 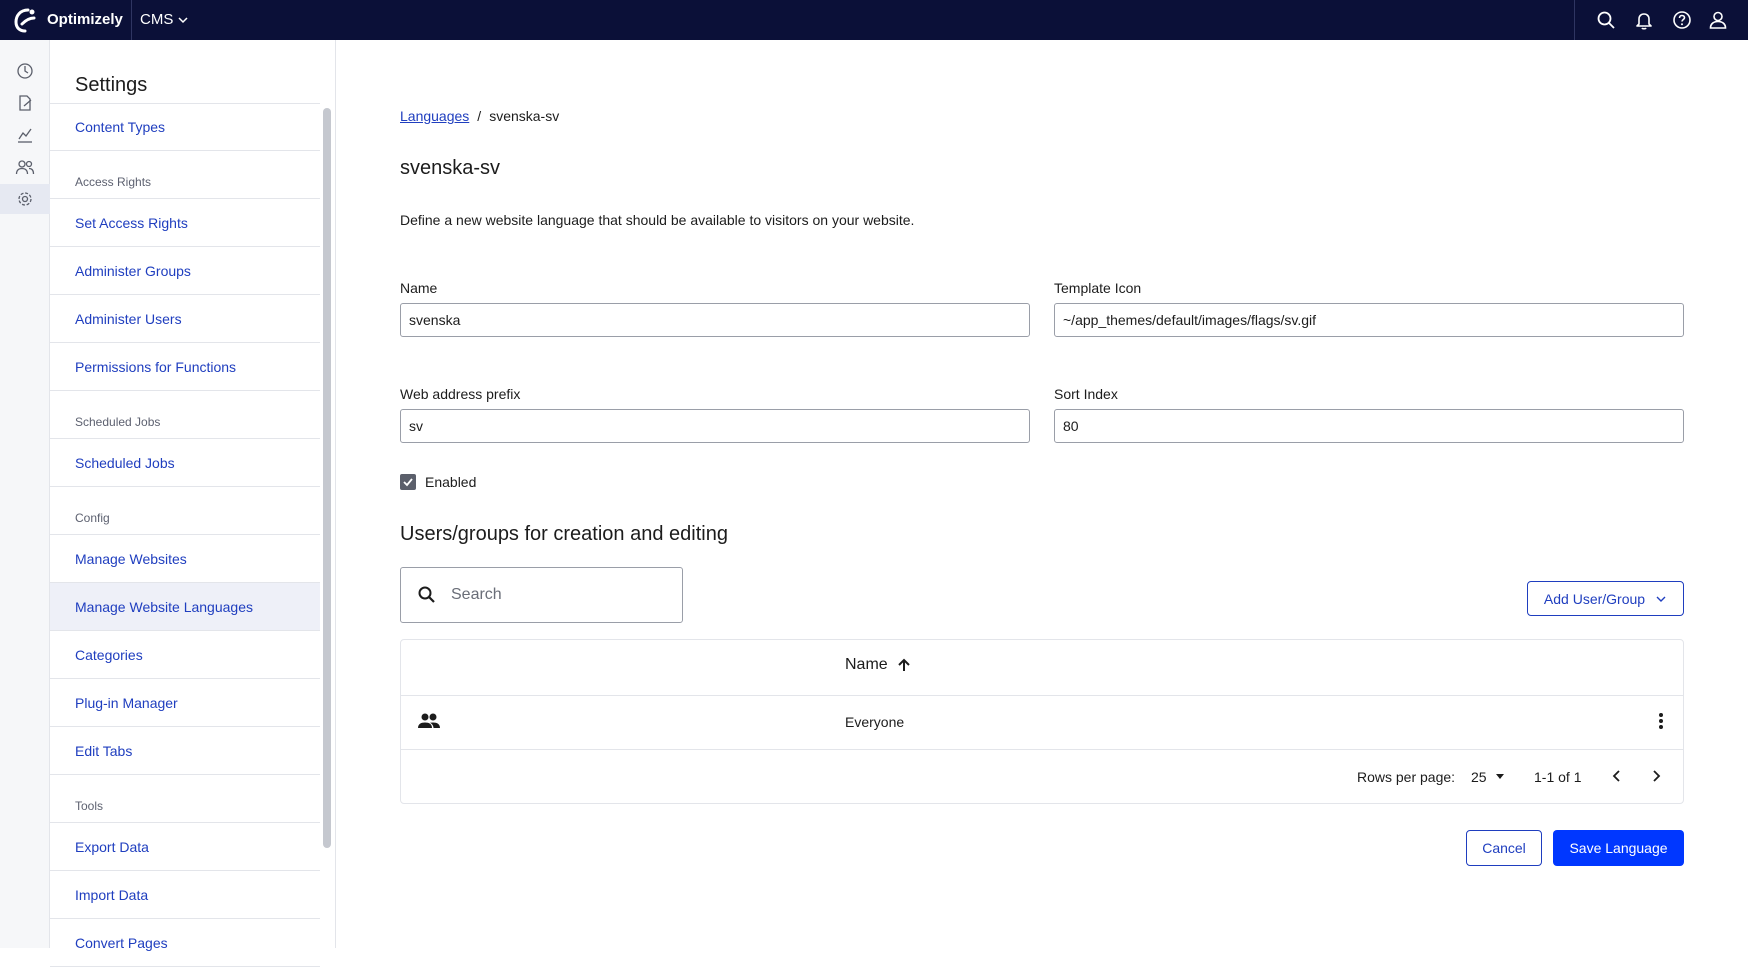 What do you see at coordinates (185, 895) in the screenshot?
I see `sidebar-item-import-data: Import Data` at bounding box center [185, 895].